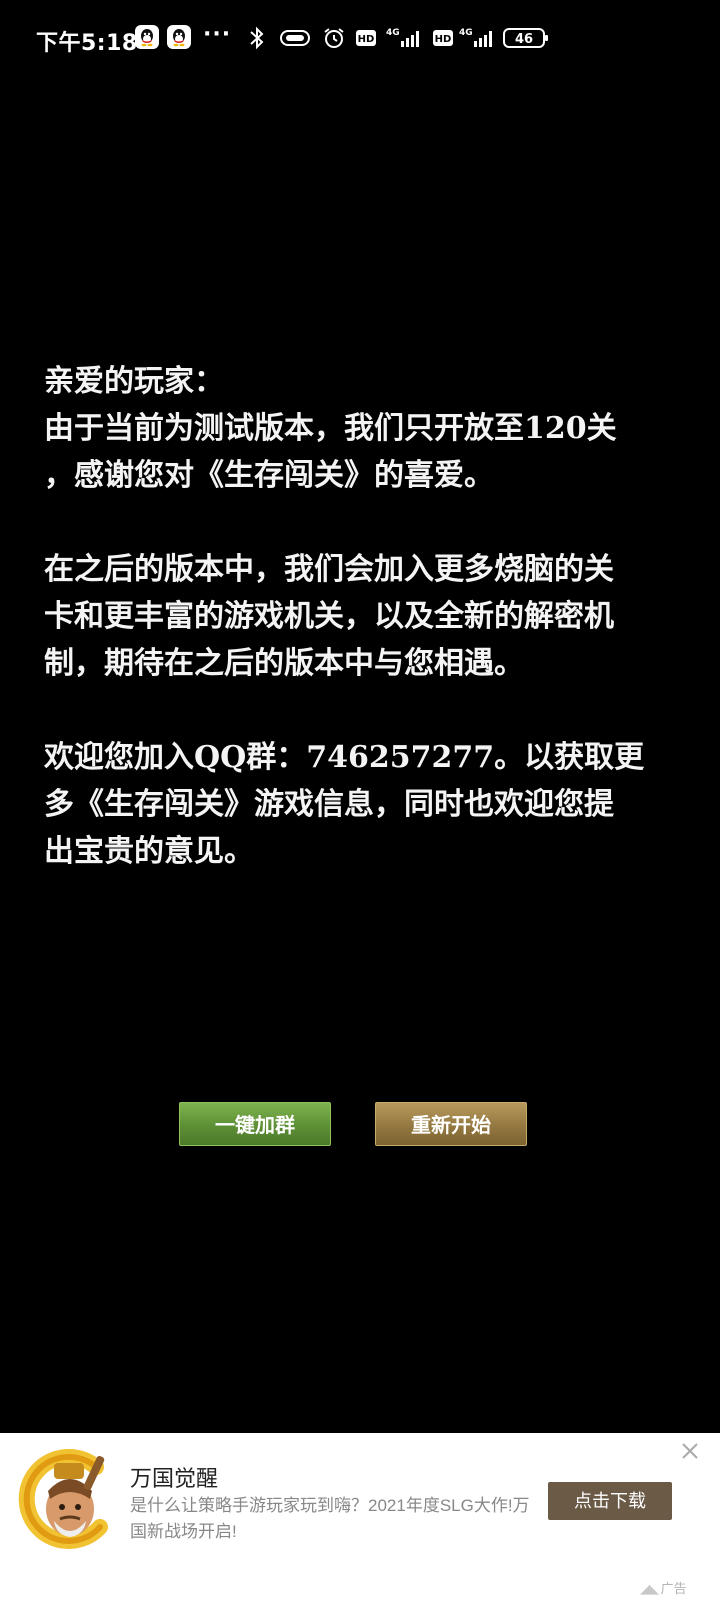 The width and height of the screenshot is (720, 1600). Describe the element at coordinates (673, 1588) in the screenshot. I see `ad-label-text: 广告` at that location.